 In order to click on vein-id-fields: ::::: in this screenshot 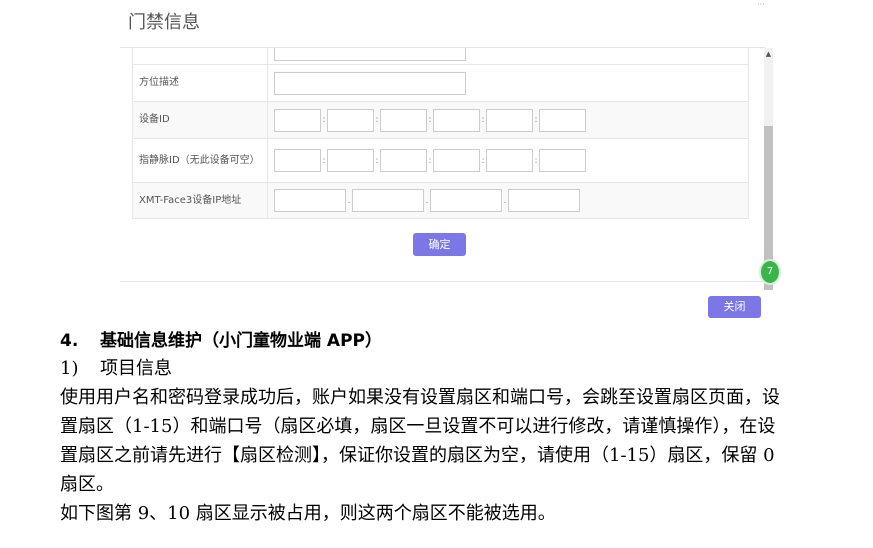, I will do `click(508, 160)`.